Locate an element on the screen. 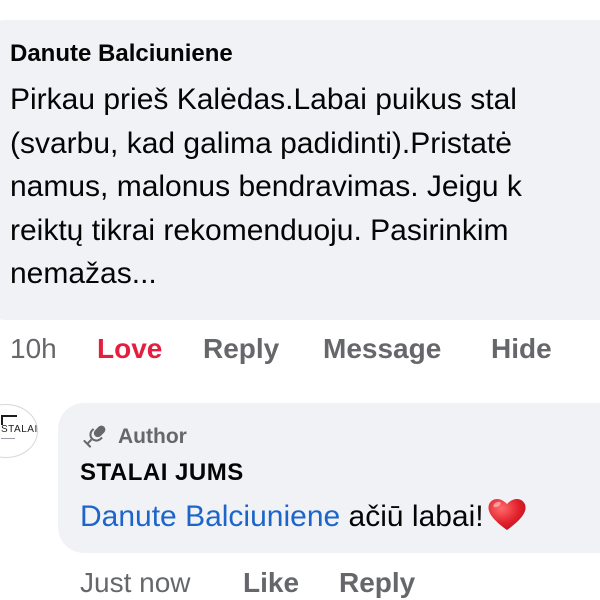 This screenshot has height=600, width=600. love-reaction-button: Love is located at coordinates (129, 349).